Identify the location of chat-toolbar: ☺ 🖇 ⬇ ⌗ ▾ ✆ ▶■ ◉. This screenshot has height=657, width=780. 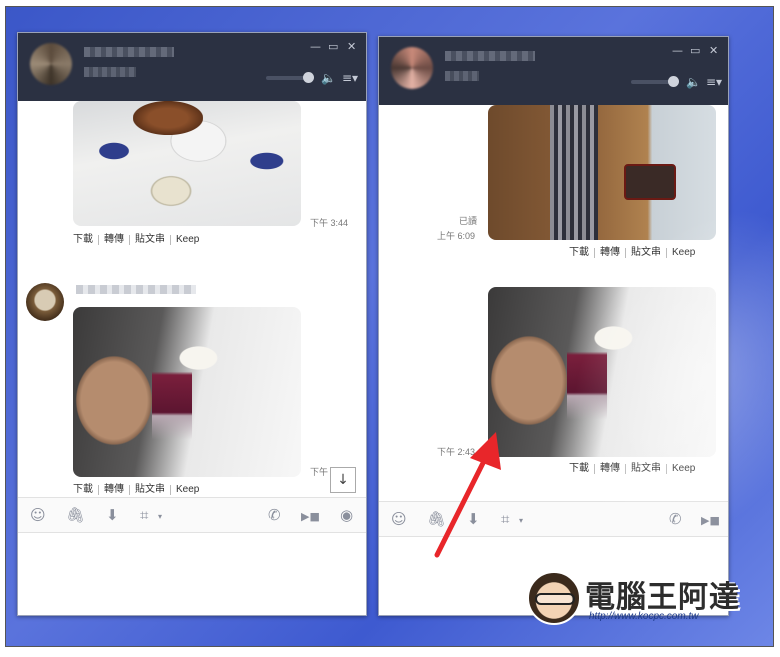
(192, 515).